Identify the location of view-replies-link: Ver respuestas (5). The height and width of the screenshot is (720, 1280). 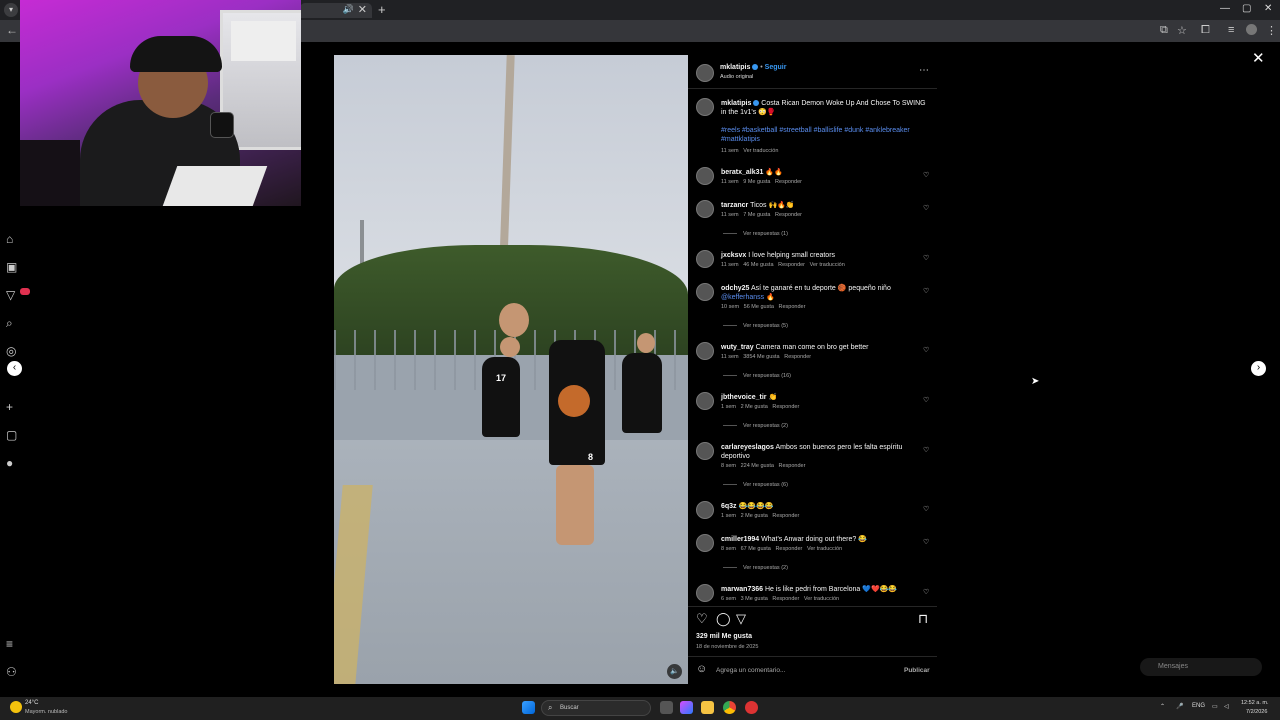
(755, 326).